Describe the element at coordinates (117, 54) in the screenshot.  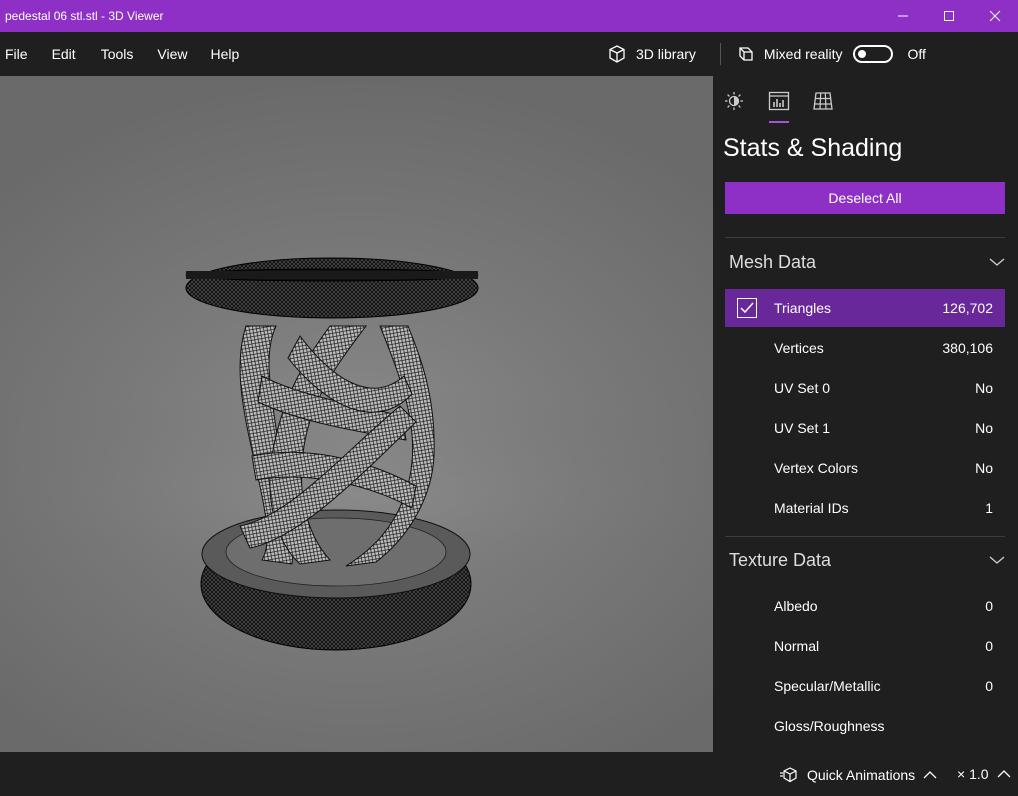
I see `menu-tools: Tools` at that location.